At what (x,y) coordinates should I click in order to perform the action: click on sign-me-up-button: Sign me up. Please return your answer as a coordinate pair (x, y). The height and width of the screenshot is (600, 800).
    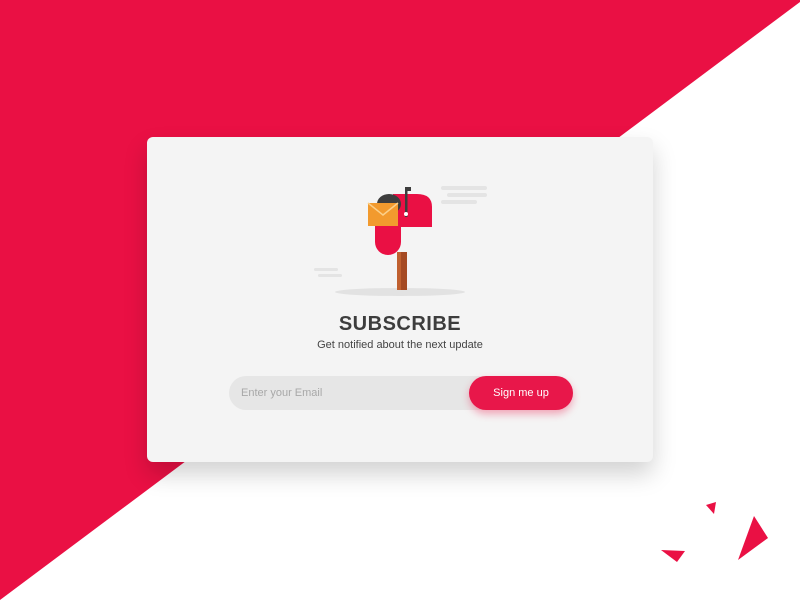
    Looking at the image, I should click on (521, 393).